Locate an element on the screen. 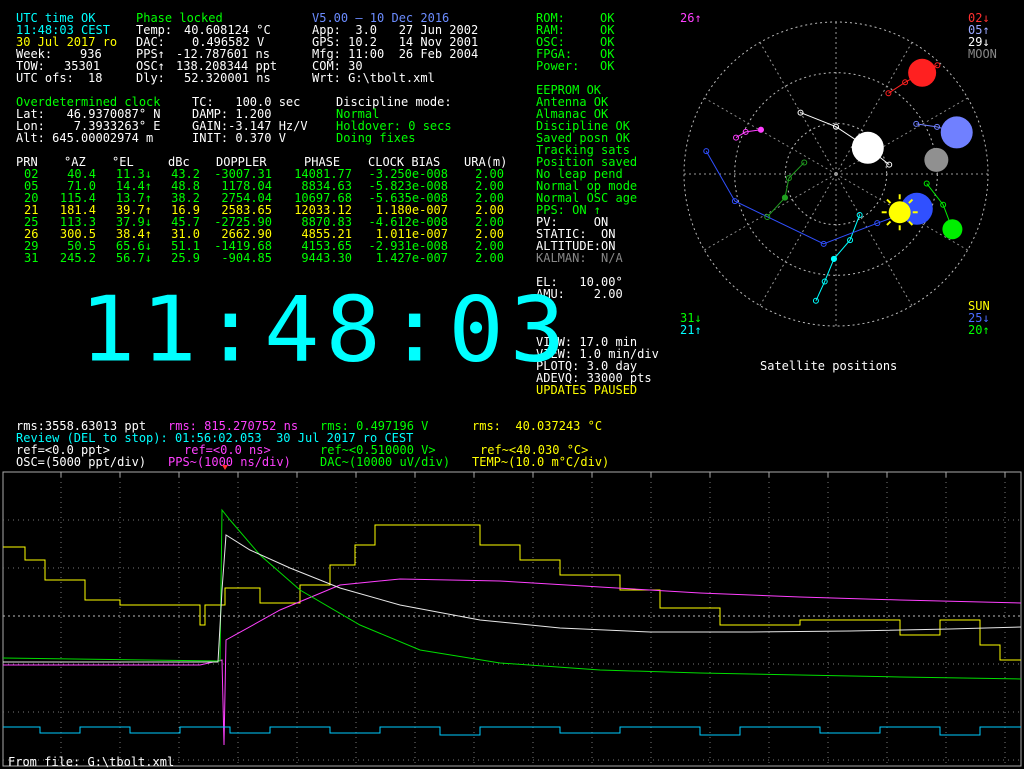 This screenshot has width=1024, height=769. sat-prn: 31 is located at coordinates (31, 258).